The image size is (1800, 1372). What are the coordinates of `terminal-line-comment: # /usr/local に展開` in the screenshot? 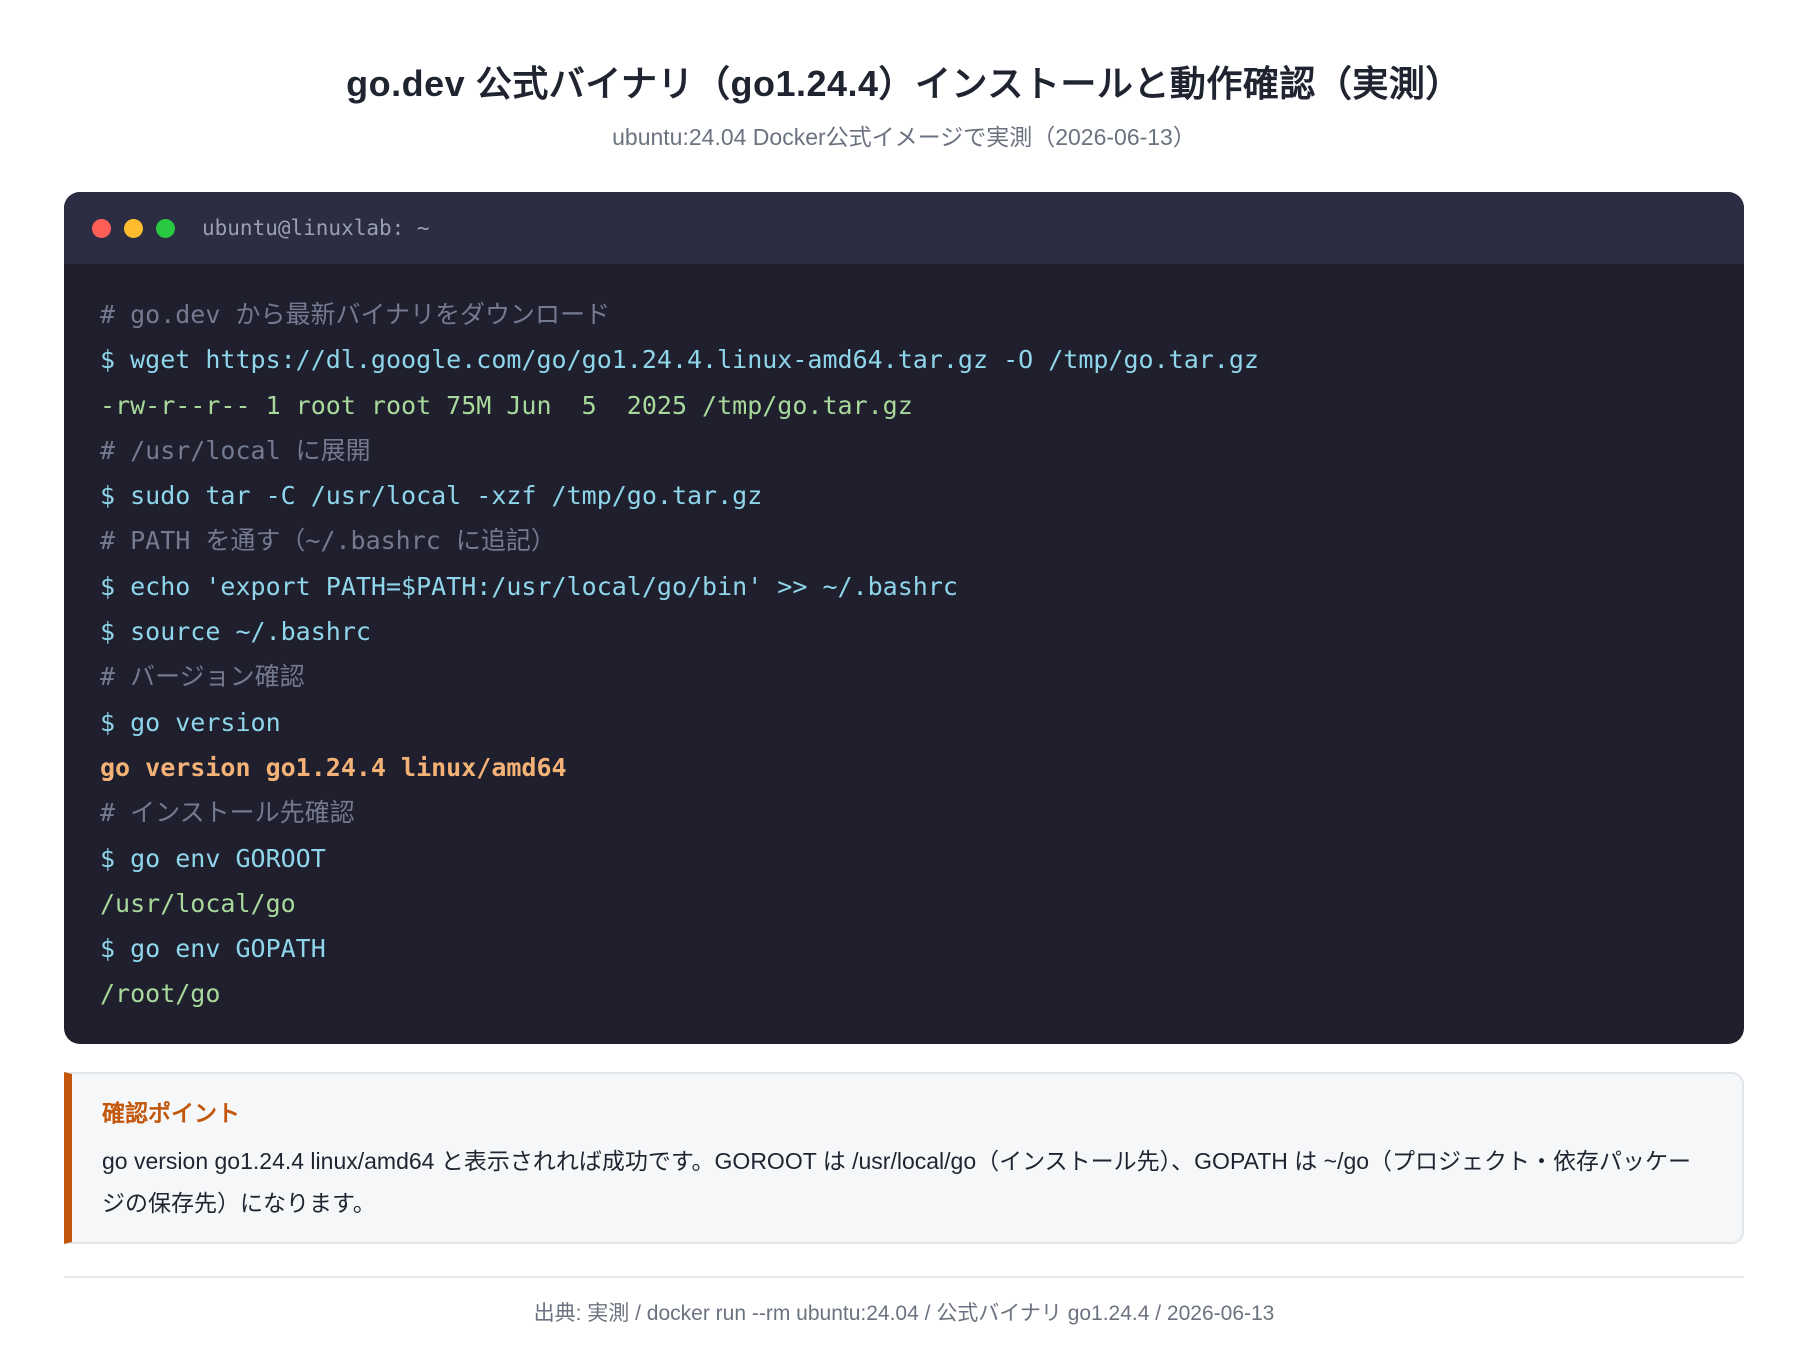 It's located at (235, 450).